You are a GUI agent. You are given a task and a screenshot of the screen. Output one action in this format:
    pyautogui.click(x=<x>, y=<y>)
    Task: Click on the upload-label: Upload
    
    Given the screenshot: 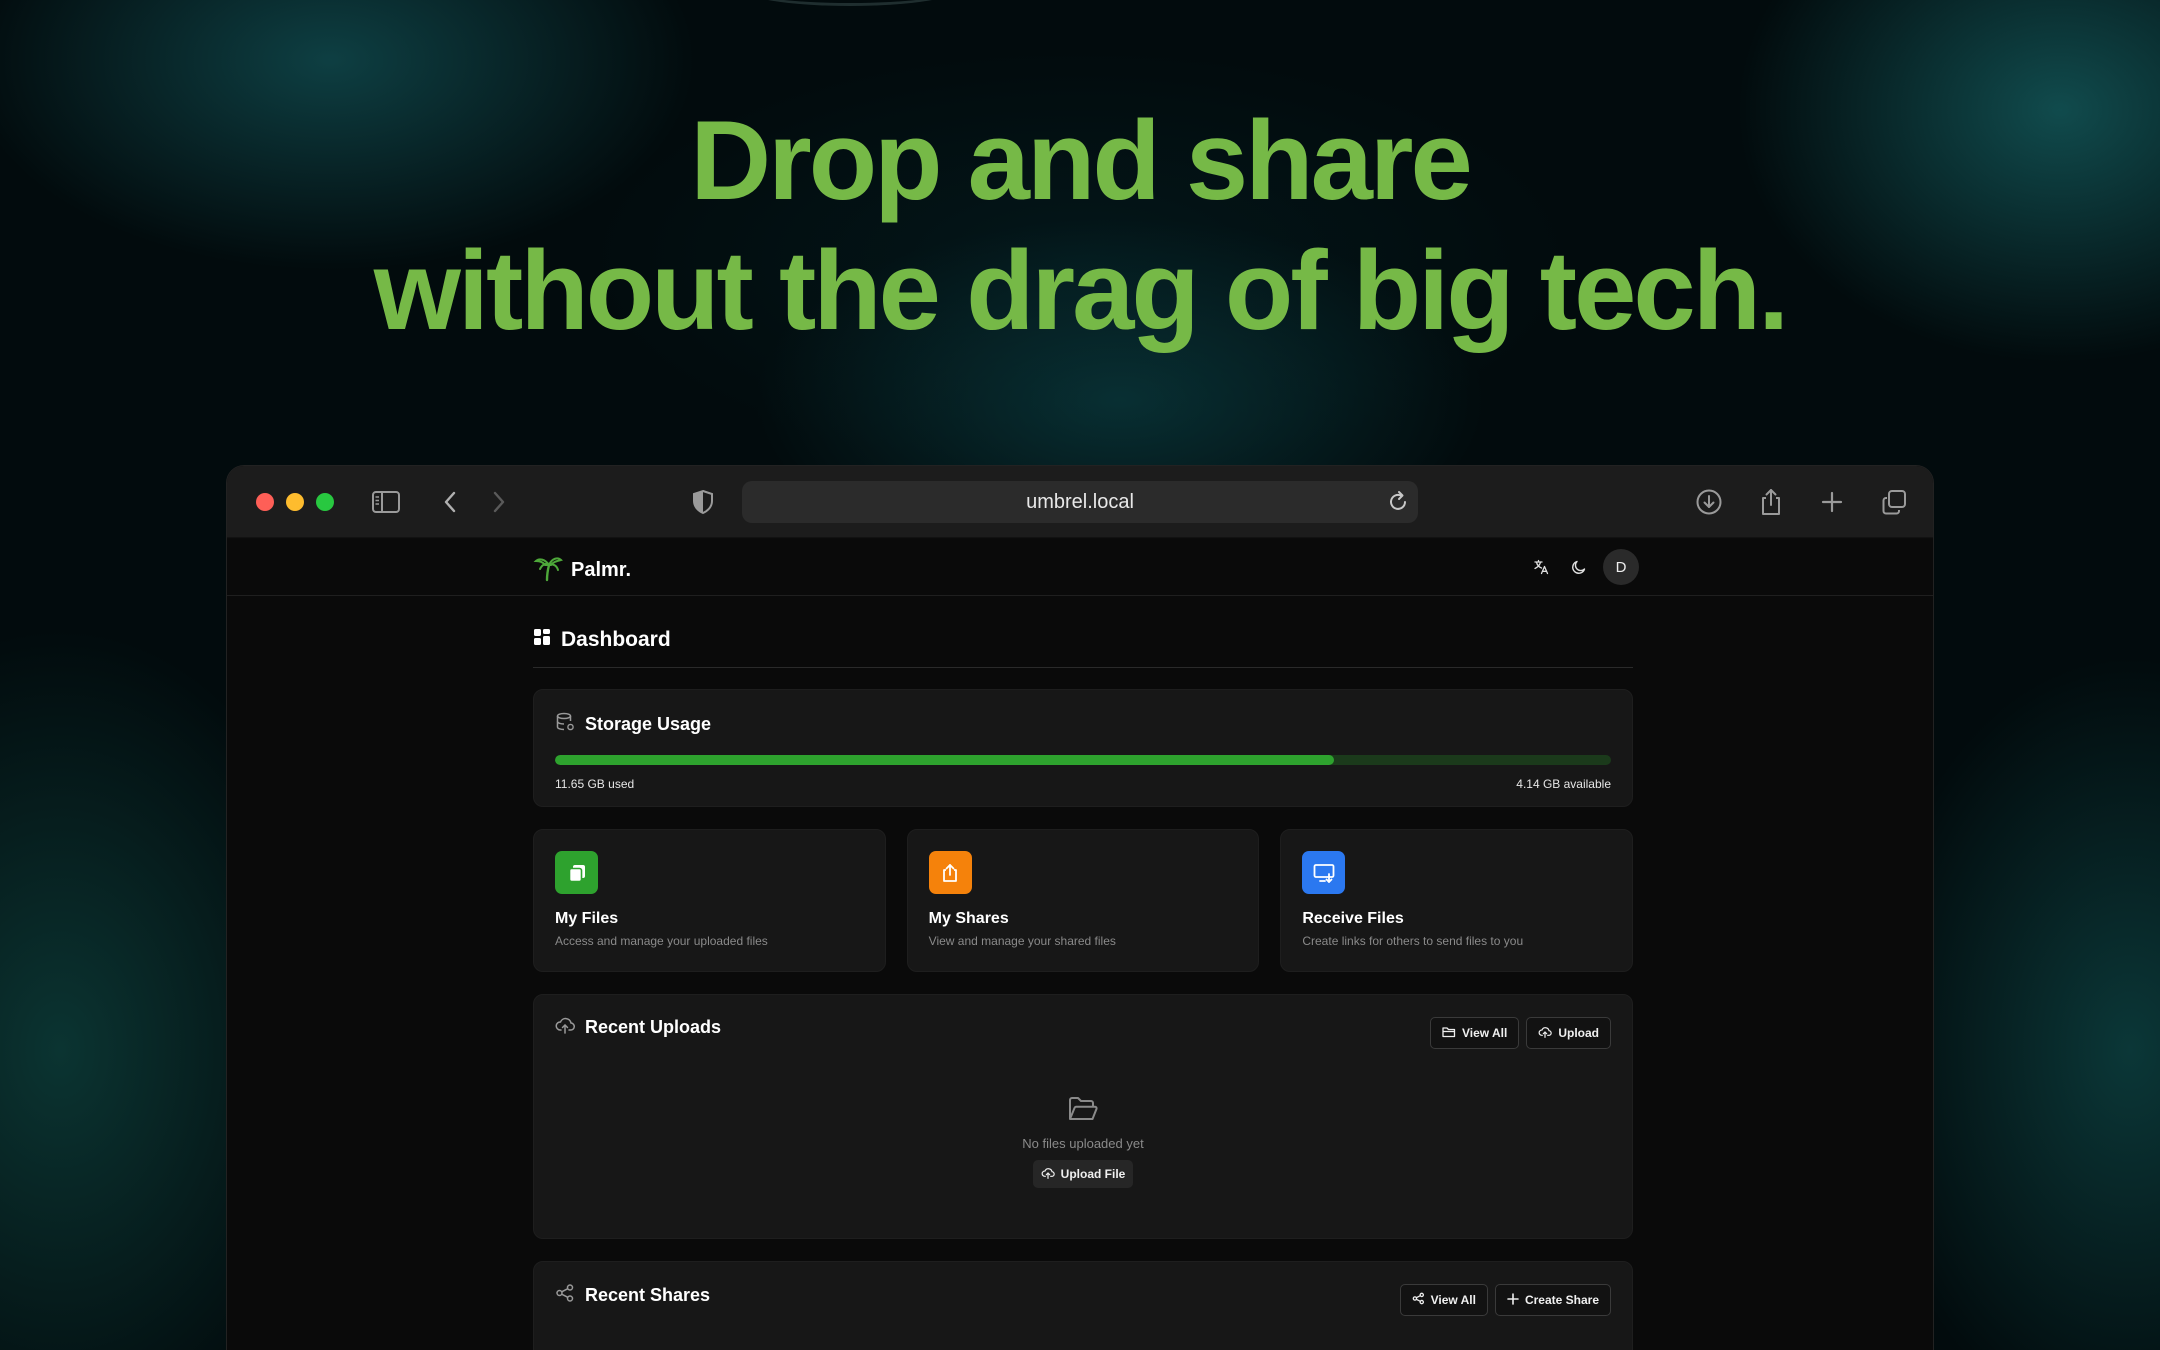 What is the action you would take?
    pyautogui.click(x=1578, y=1033)
    